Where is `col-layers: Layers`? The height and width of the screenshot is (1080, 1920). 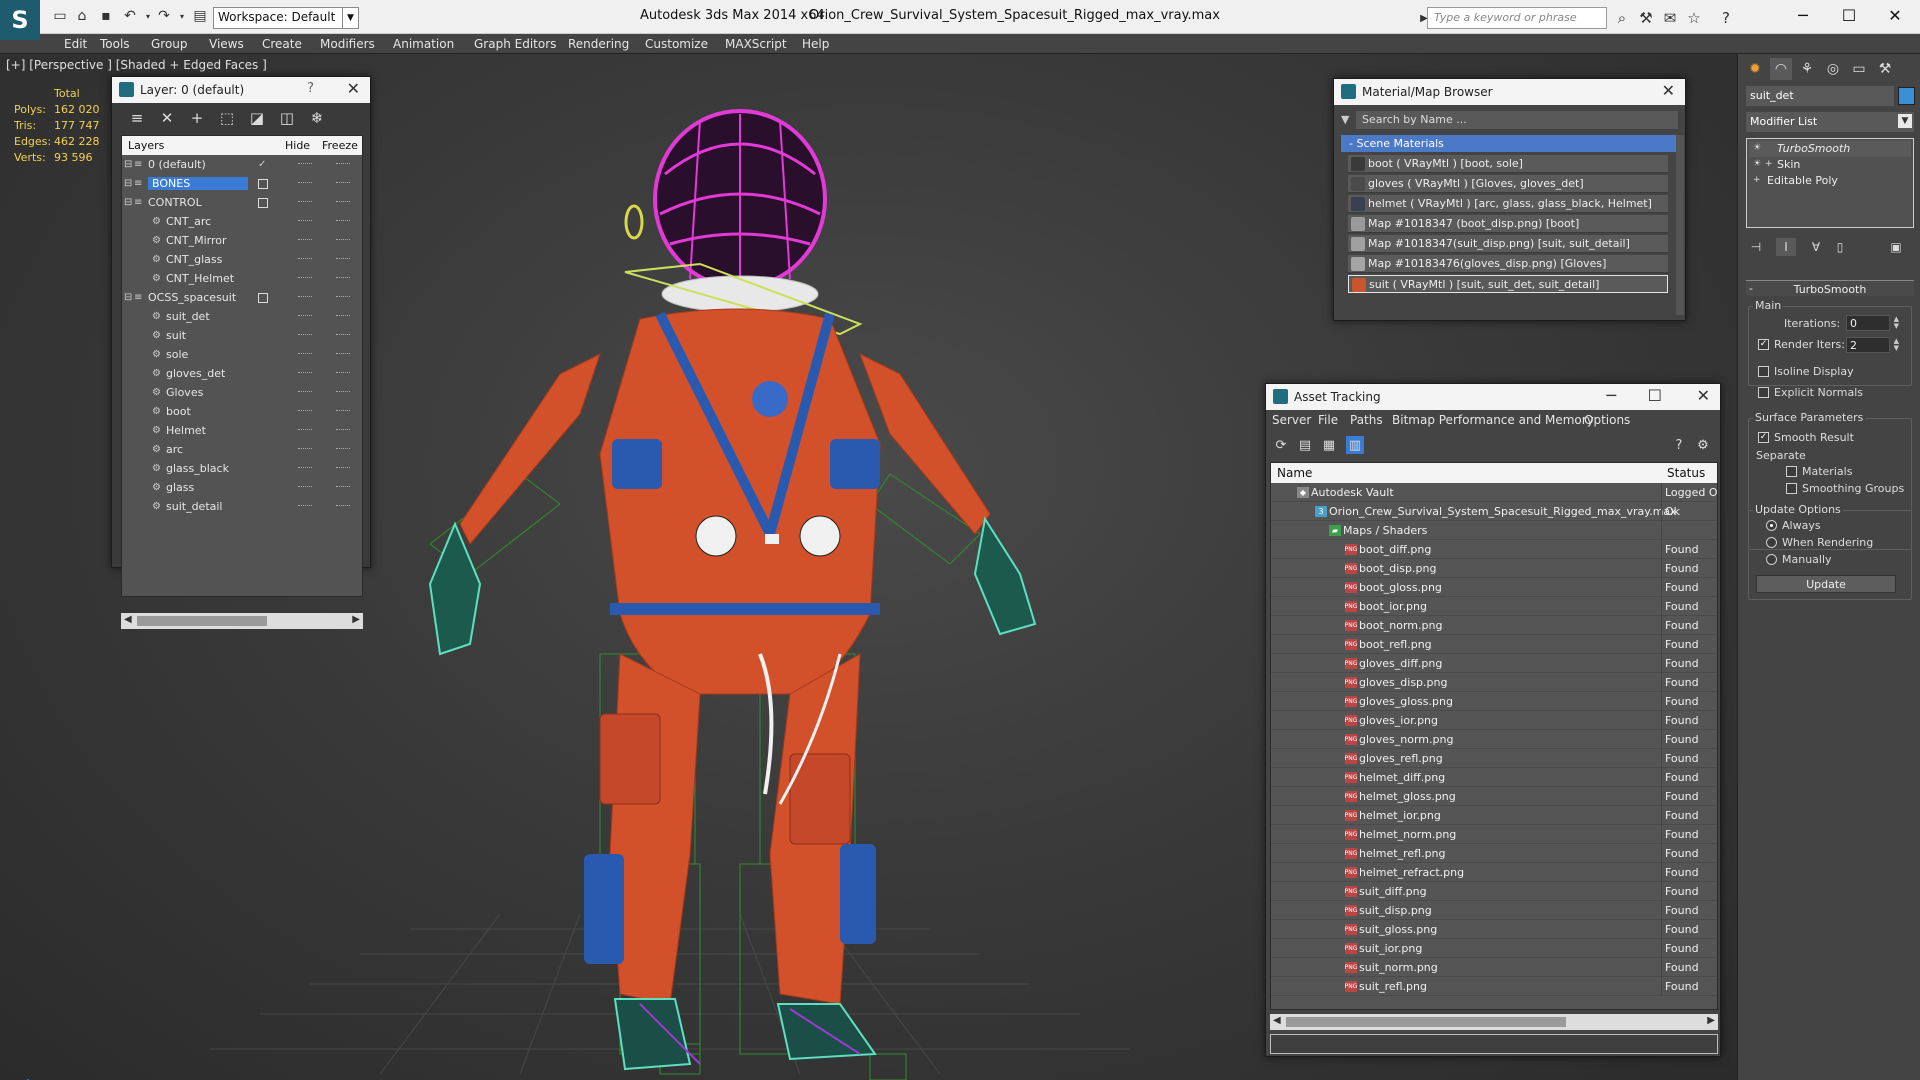 col-layers: Layers is located at coordinates (146, 145).